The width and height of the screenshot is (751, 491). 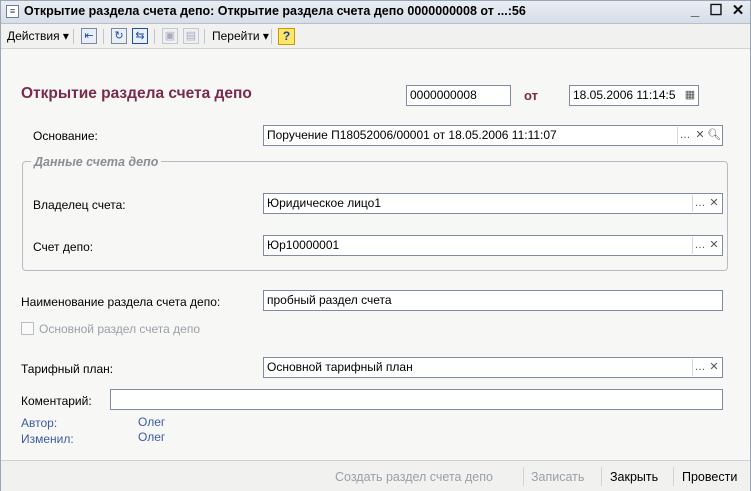 I want to click on save-button: Записать, so click(x=557, y=477).